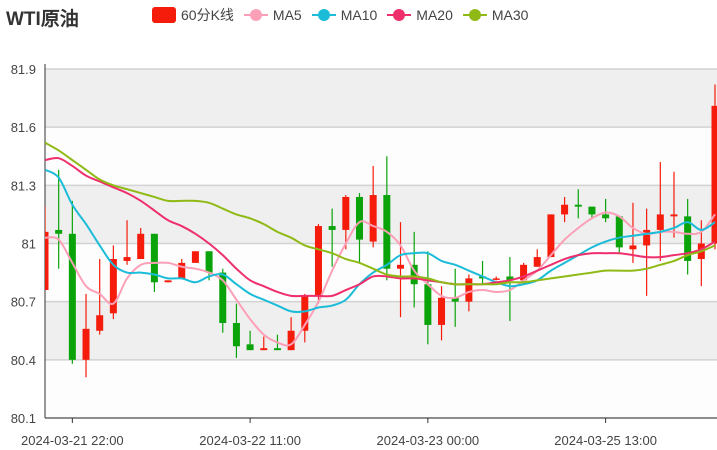 Image resolution: width=717 pixels, height=450 pixels. Describe the element at coordinates (23, 127) in the screenshot. I see `y-tick-label: 81.6` at that location.